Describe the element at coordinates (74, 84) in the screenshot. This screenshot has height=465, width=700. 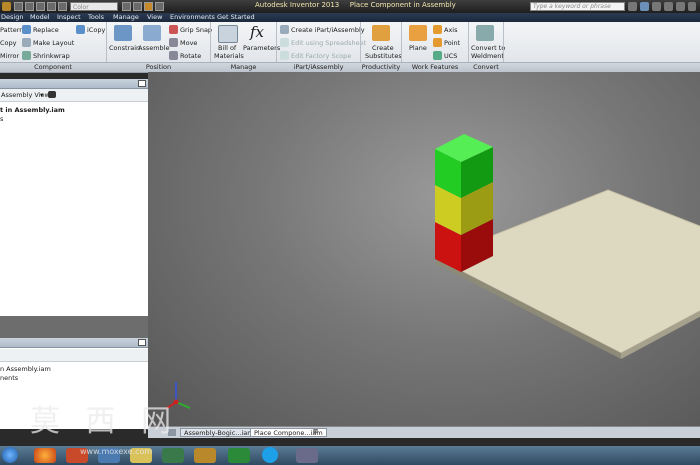
I see `browser-header` at that location.